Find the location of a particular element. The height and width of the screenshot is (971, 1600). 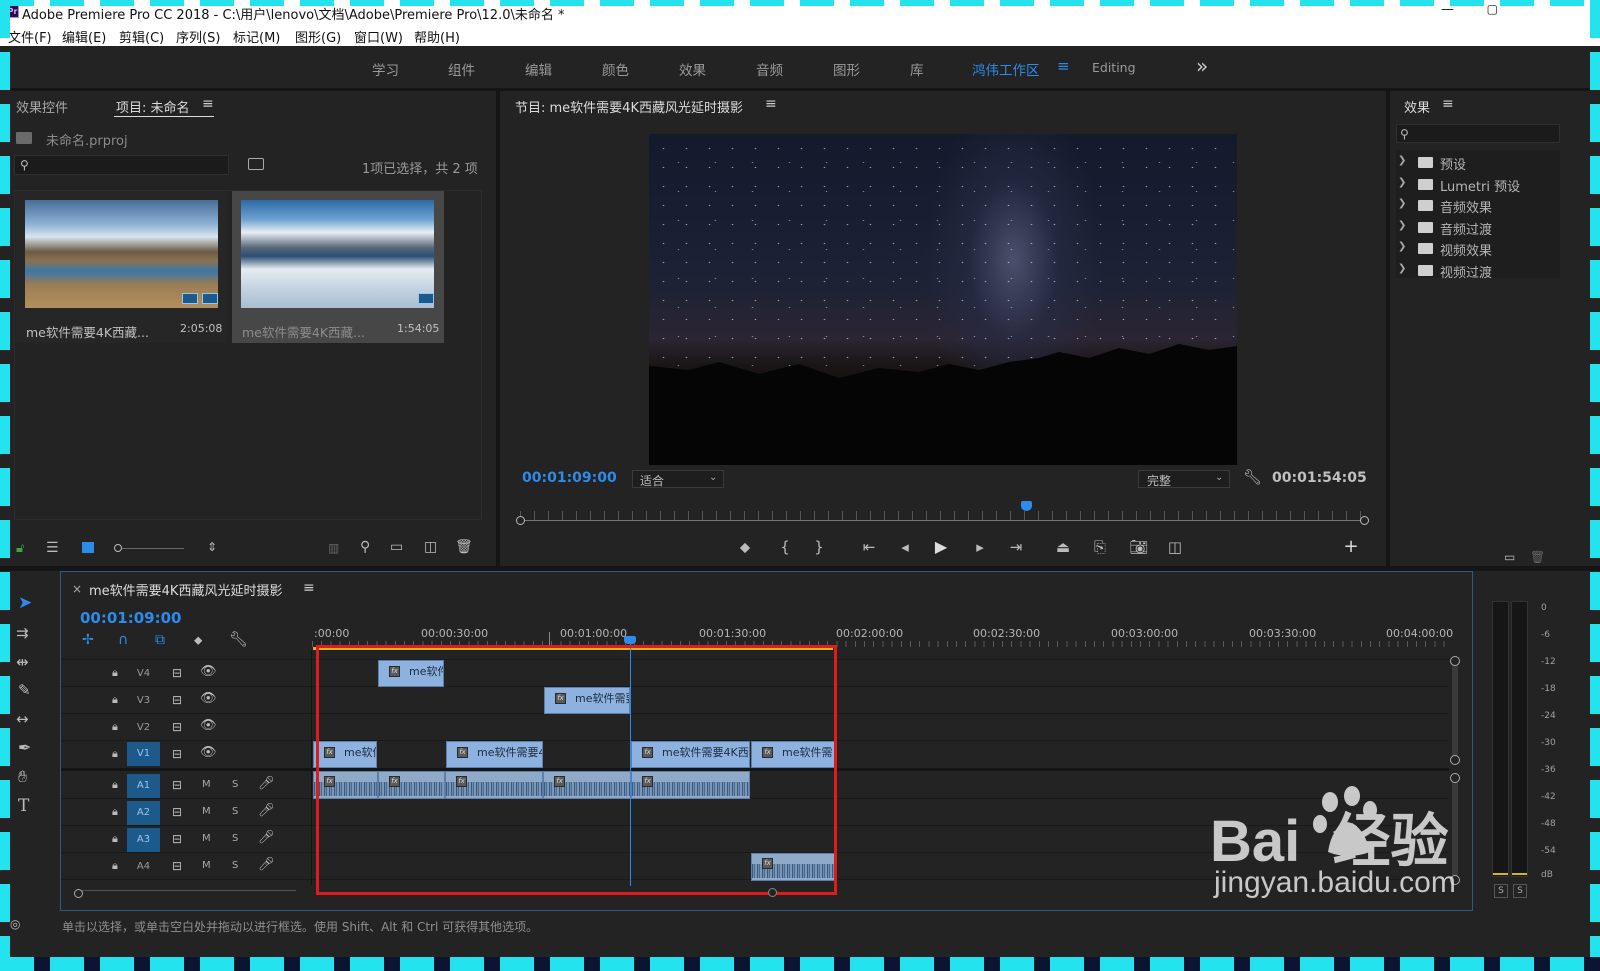

go-to-out-icon: ⇥ is located at coordinates (1016, 547).